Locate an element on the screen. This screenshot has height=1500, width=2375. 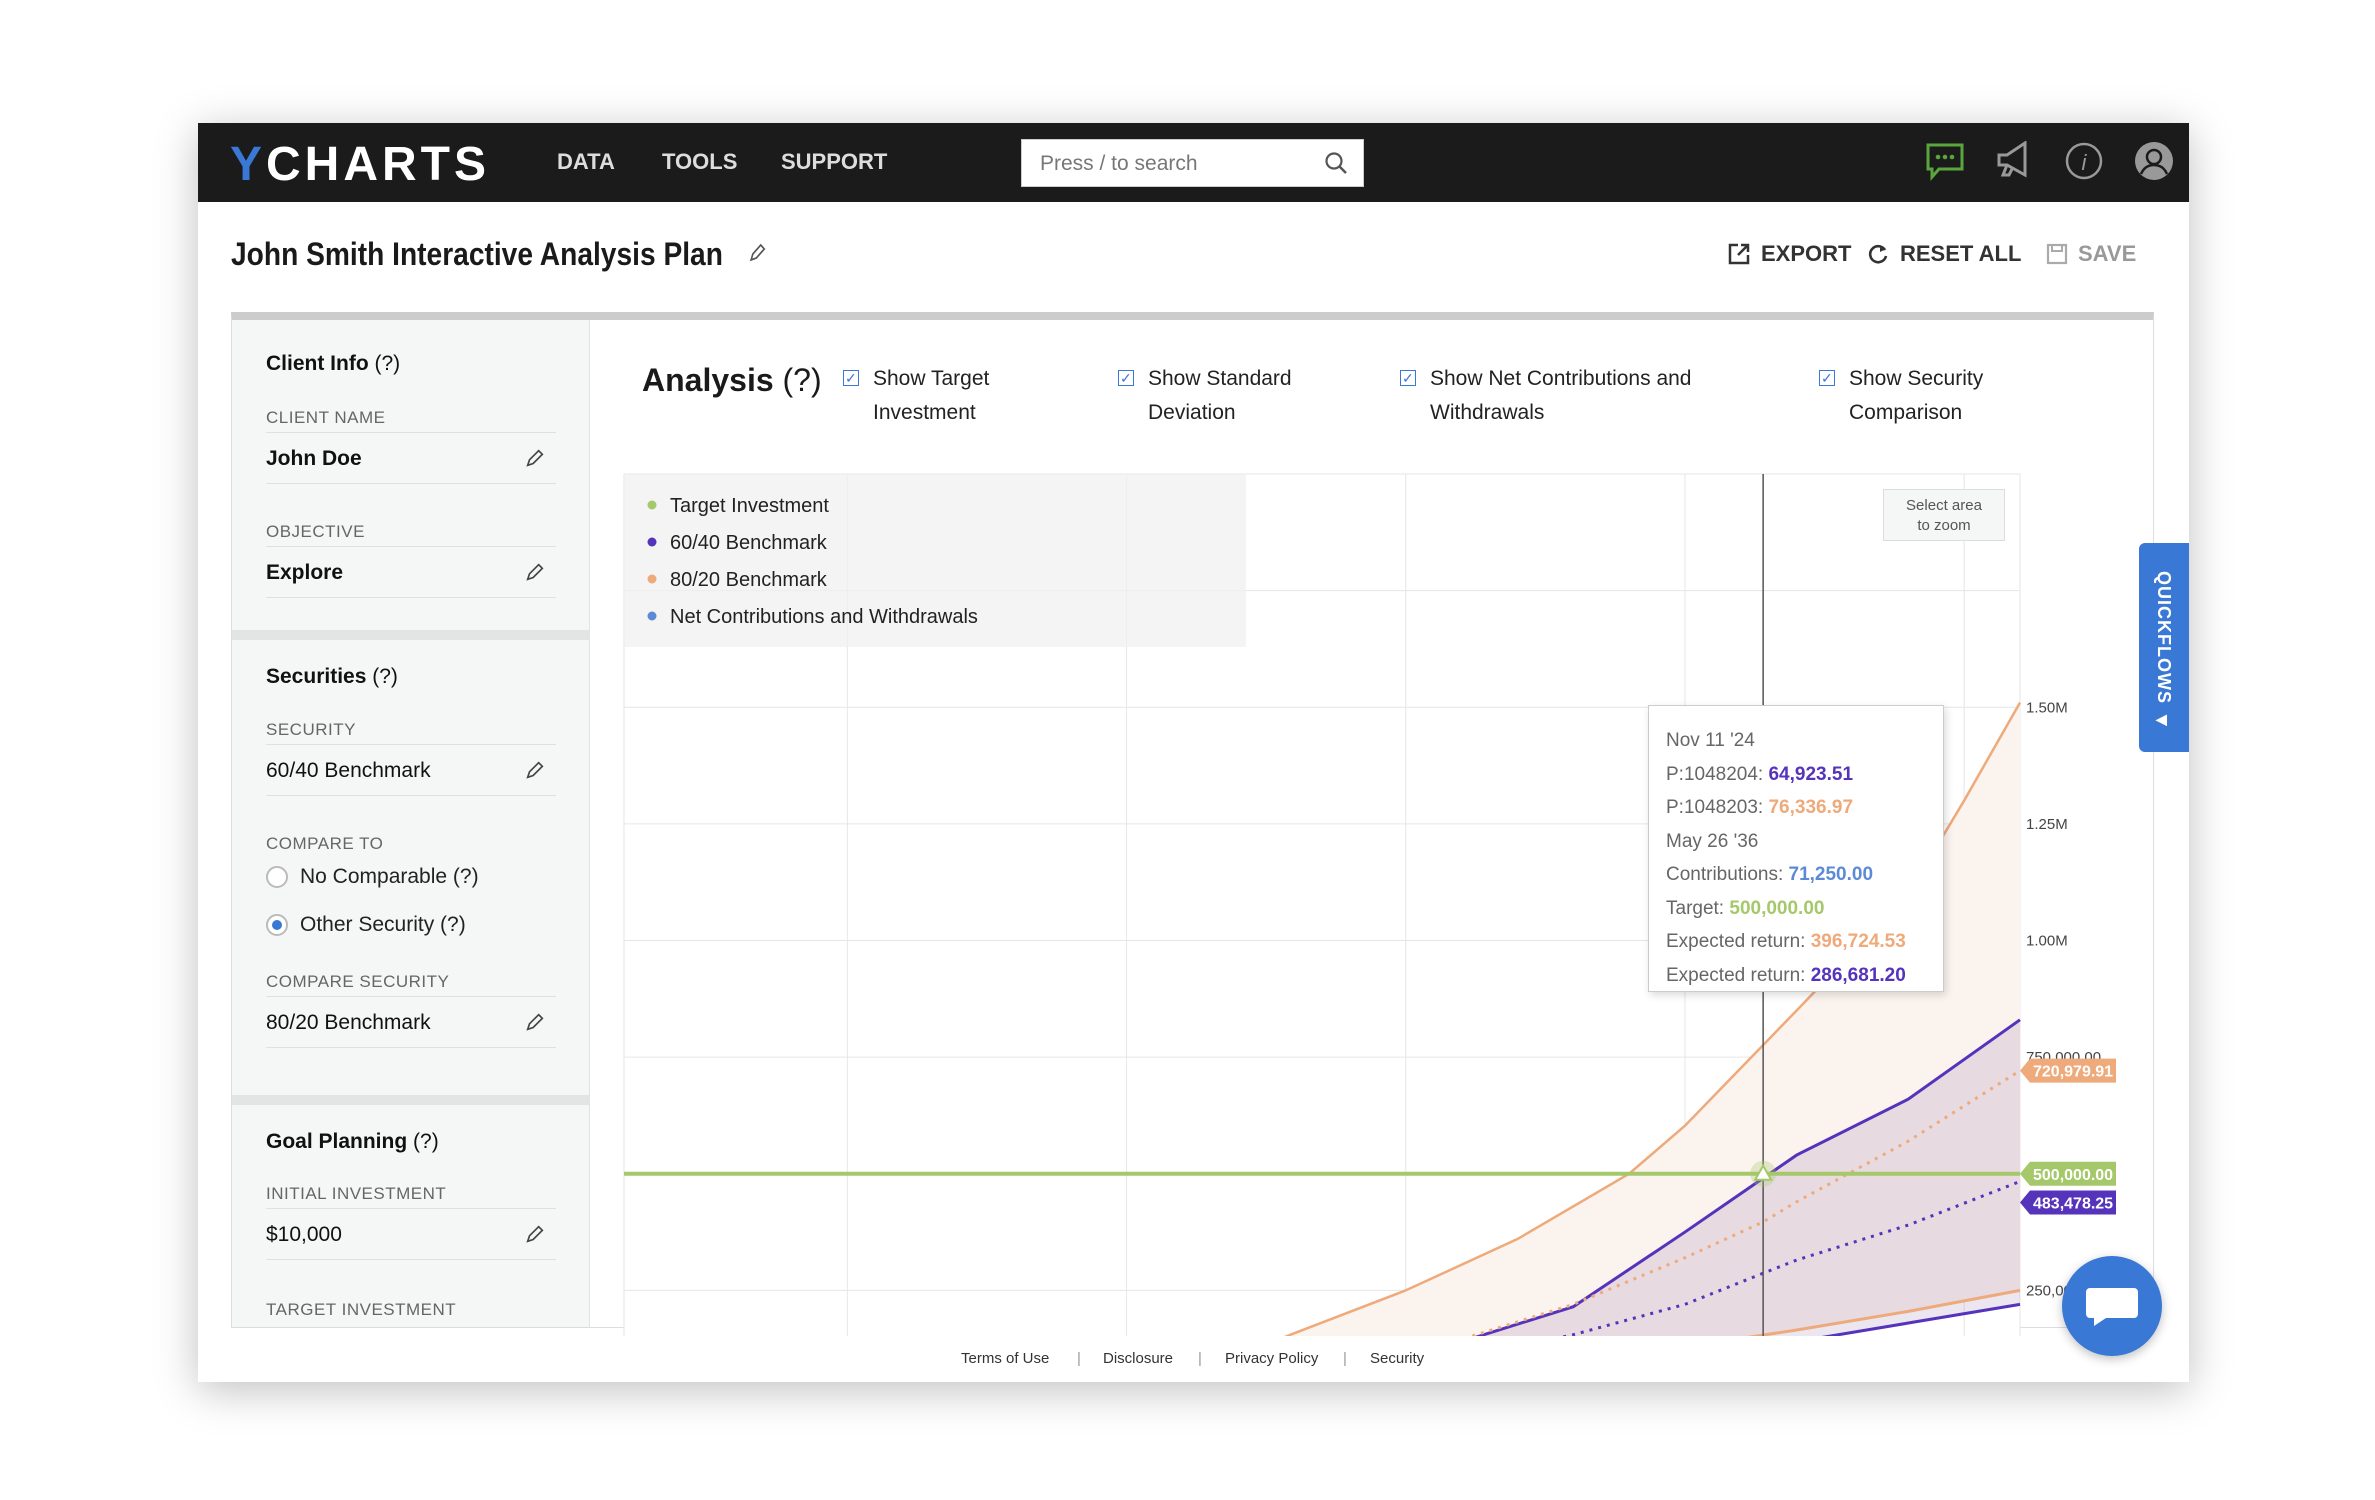
y-tick-label: 1.25M is located at coordinates (2047, 824).